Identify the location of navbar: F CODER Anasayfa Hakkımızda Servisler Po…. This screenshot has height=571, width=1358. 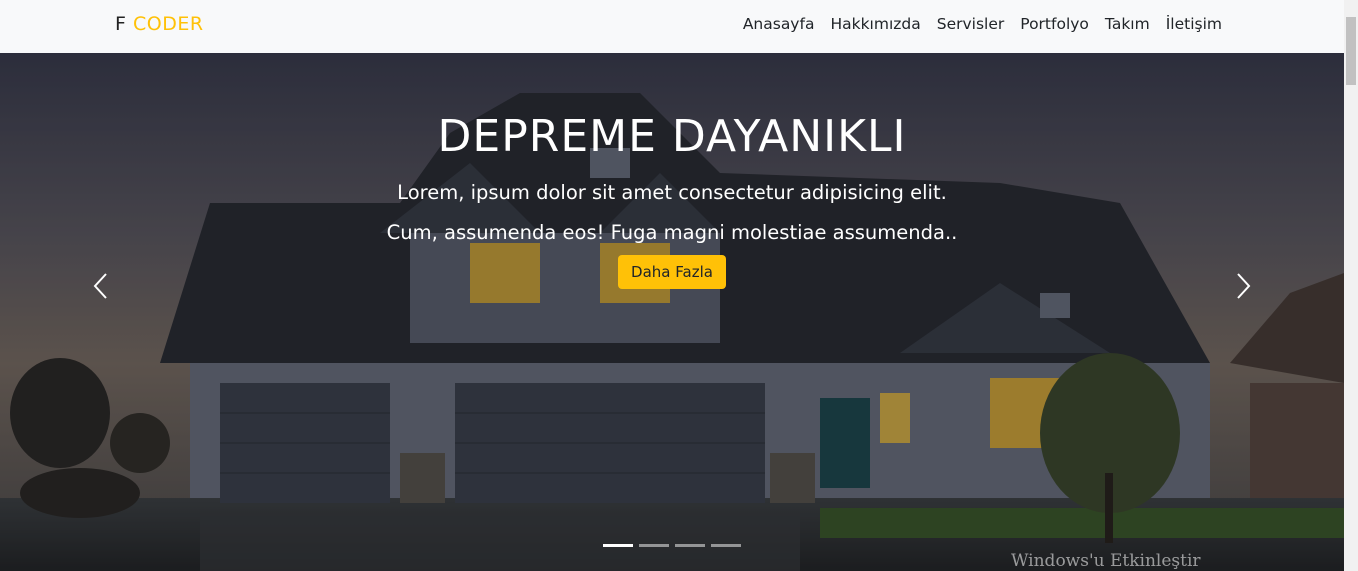
(672, 26).